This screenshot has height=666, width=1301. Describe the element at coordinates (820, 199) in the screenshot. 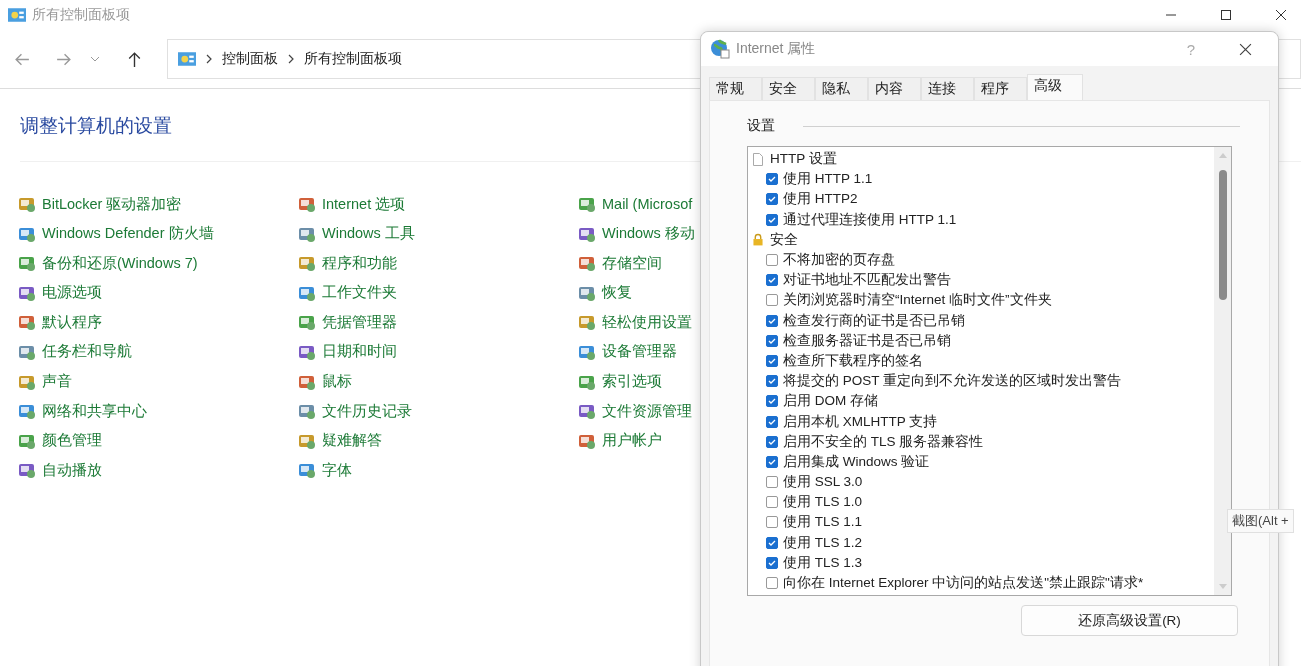

I see `setting-label: 使用 HTTP2` at that location.